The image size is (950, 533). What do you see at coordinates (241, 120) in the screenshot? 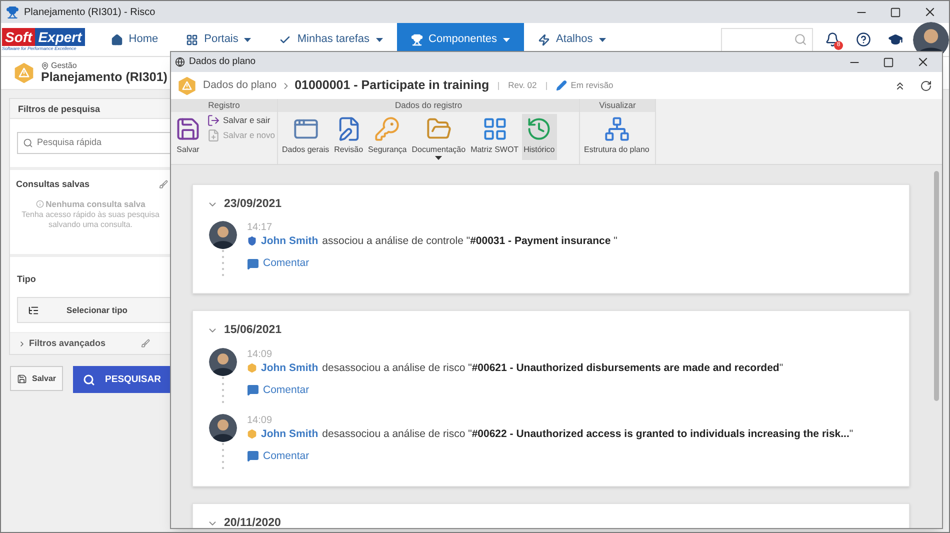
I see `ribbon-button: Salvar e sair` at bounding box center [241, 120].